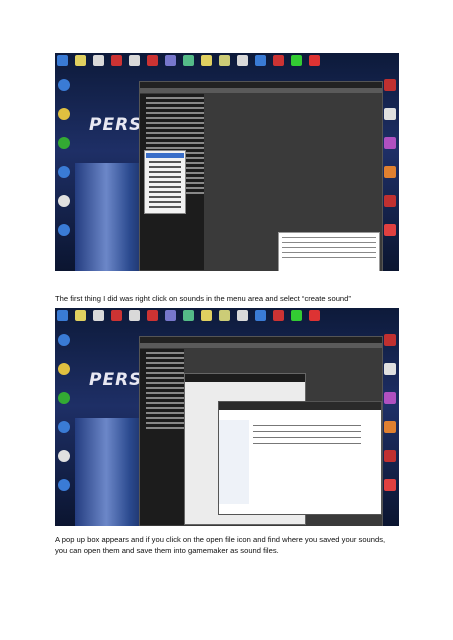 The image size is (453, 640). I want to click on folder-sidebar, so click(234, 462).